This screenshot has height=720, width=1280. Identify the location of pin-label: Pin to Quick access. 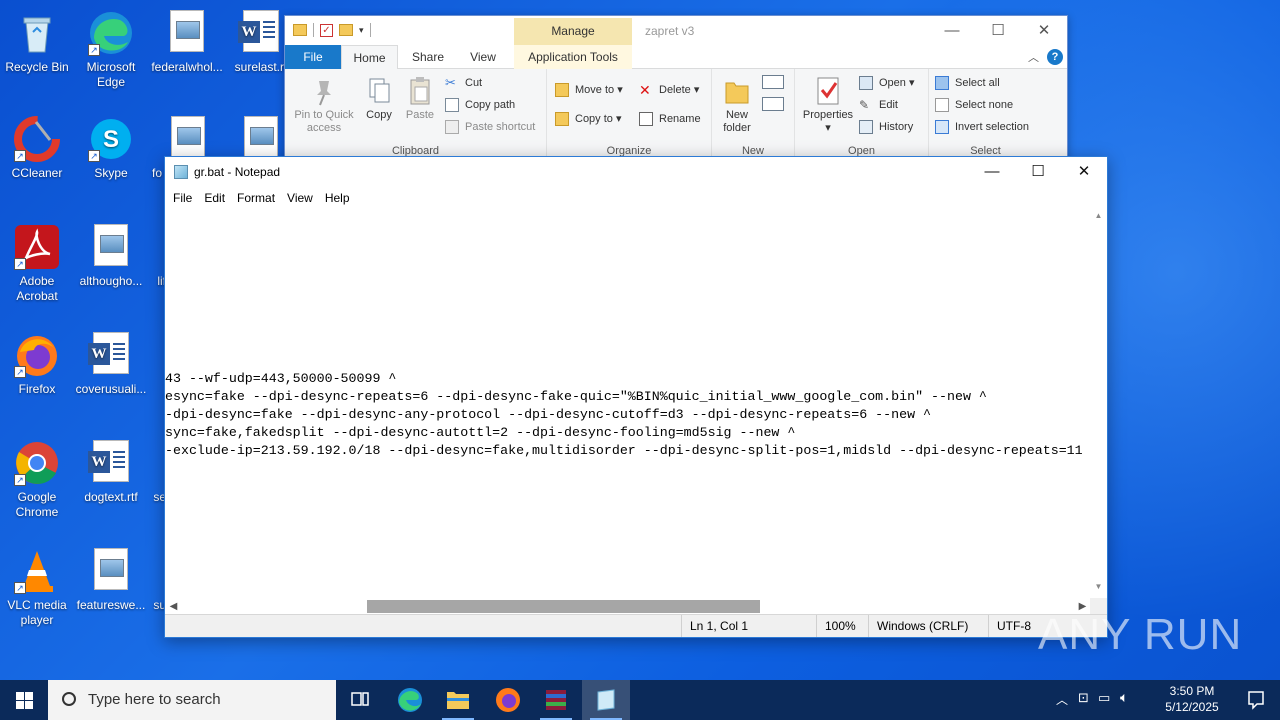
(324, 121).